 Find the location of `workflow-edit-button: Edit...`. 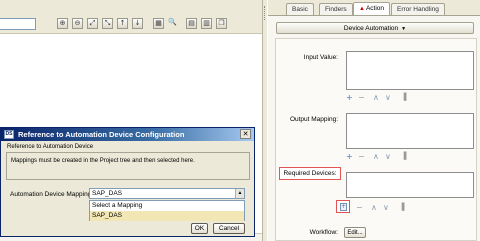

workflow-edit-button: Edit... is located at coordinates (355, 232).